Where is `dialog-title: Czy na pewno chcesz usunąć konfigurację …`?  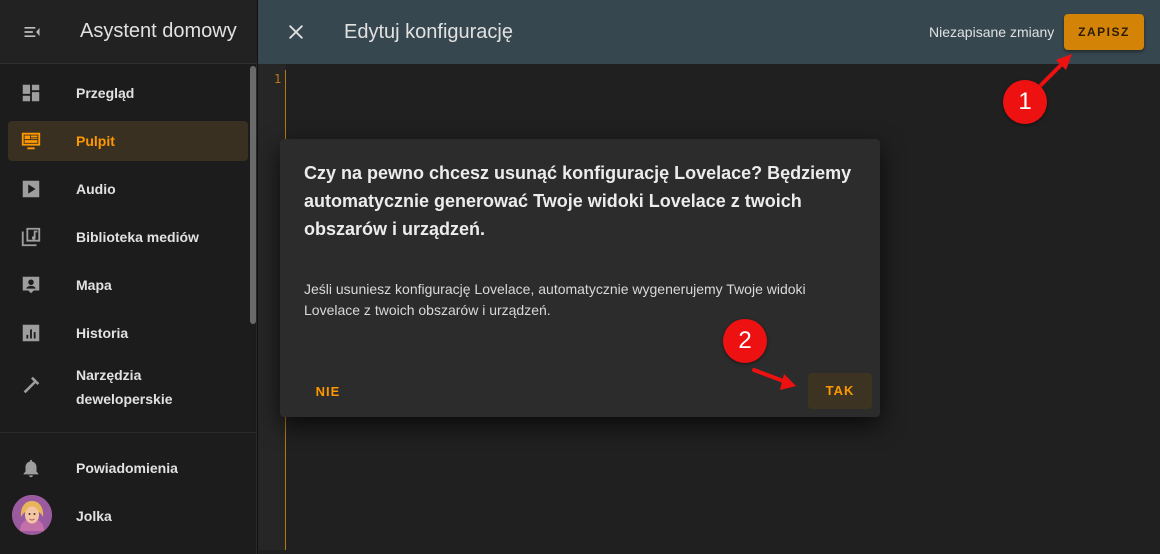 dialog-title: Czy na pewno chcesz usunąć konfigurację … is located at coordinates (578, 201).